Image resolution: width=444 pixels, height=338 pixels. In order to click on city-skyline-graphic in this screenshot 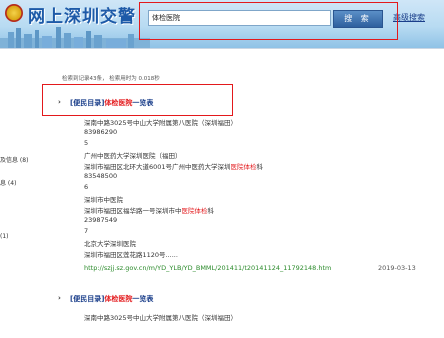, I will do `click(75, 37)`.